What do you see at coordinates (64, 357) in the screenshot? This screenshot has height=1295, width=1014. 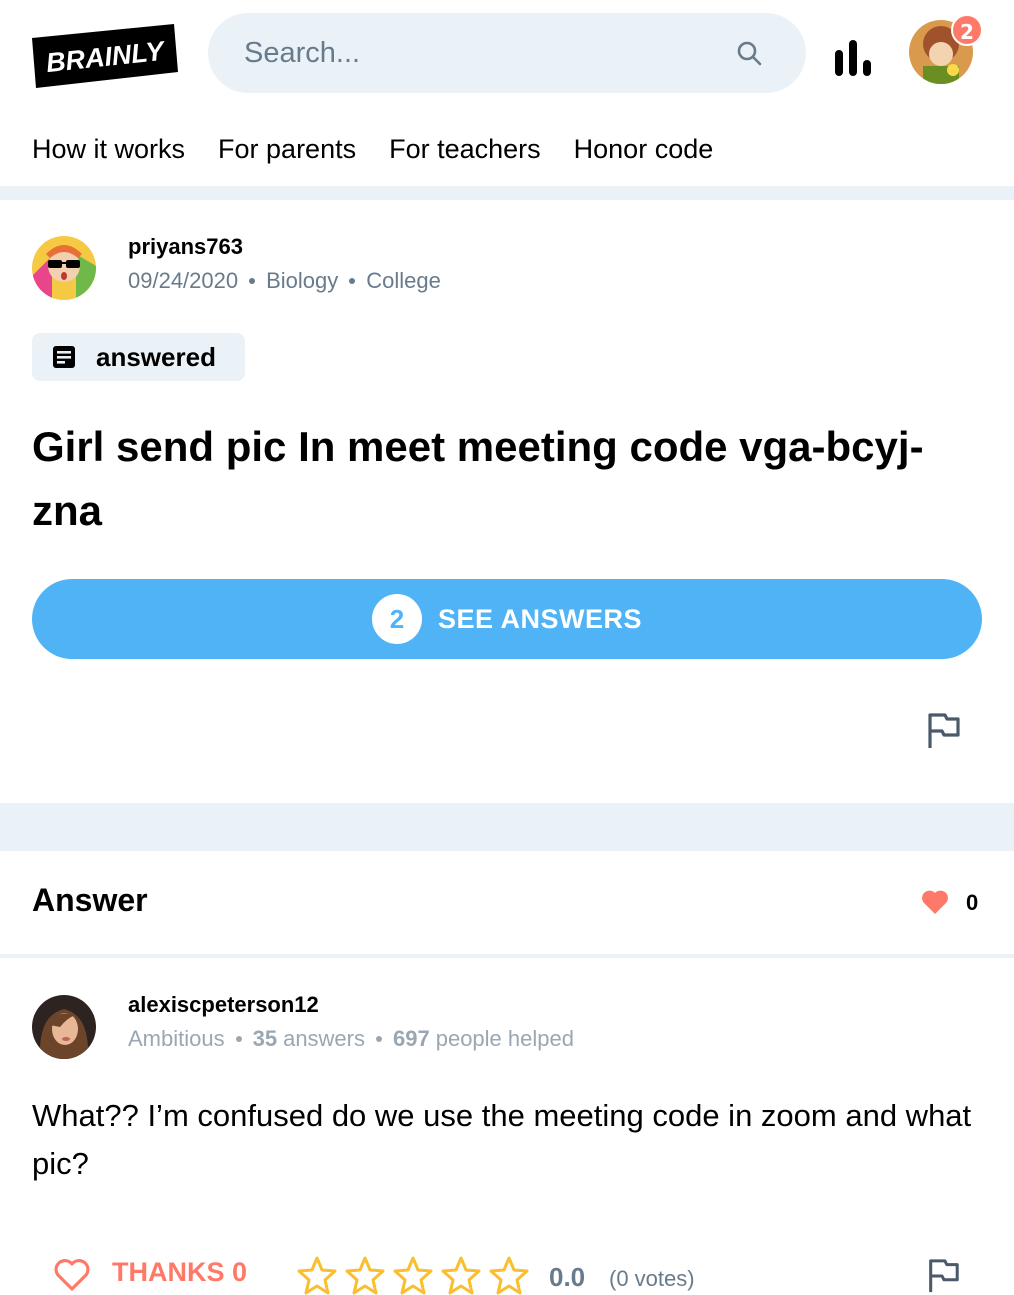 I see `document-icon` at bounding box center [64, 357].